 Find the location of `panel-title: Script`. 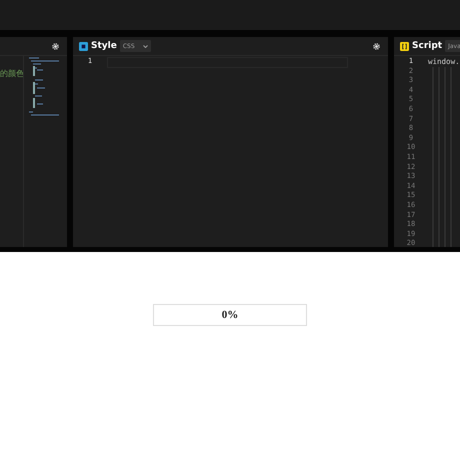

panel-title: Script is located at coordinates (427, 46).